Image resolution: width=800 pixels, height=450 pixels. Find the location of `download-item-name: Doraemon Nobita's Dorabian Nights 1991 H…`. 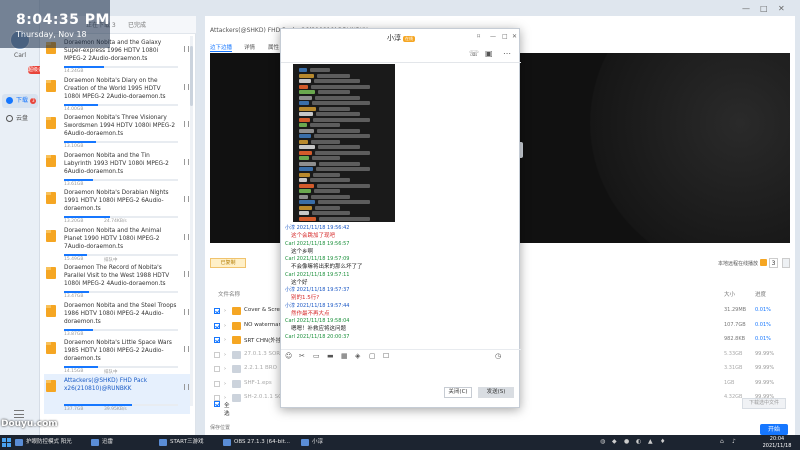

download-item-name: Doraemon Nobita's Dorabian Nights 1991 H… is located at coordinates (116, 201).